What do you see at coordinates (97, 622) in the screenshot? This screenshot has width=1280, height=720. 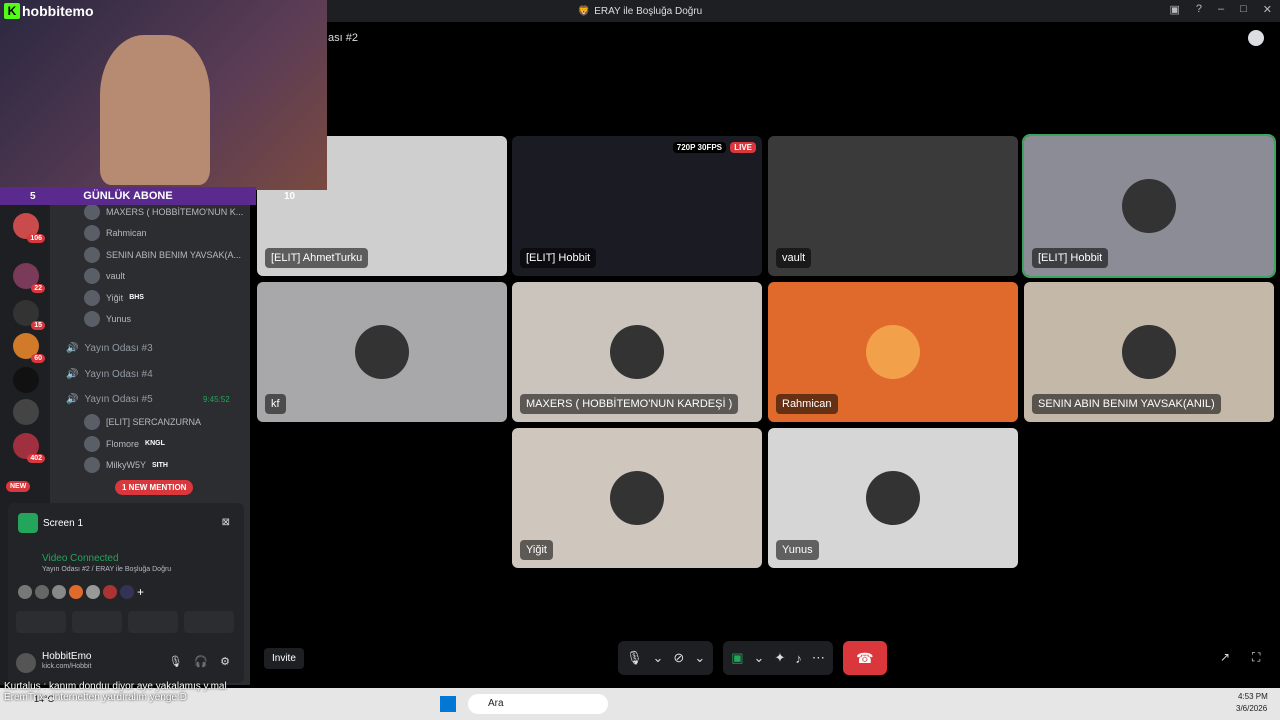 I see `screenshare-button` at bounding box center [97, 622].